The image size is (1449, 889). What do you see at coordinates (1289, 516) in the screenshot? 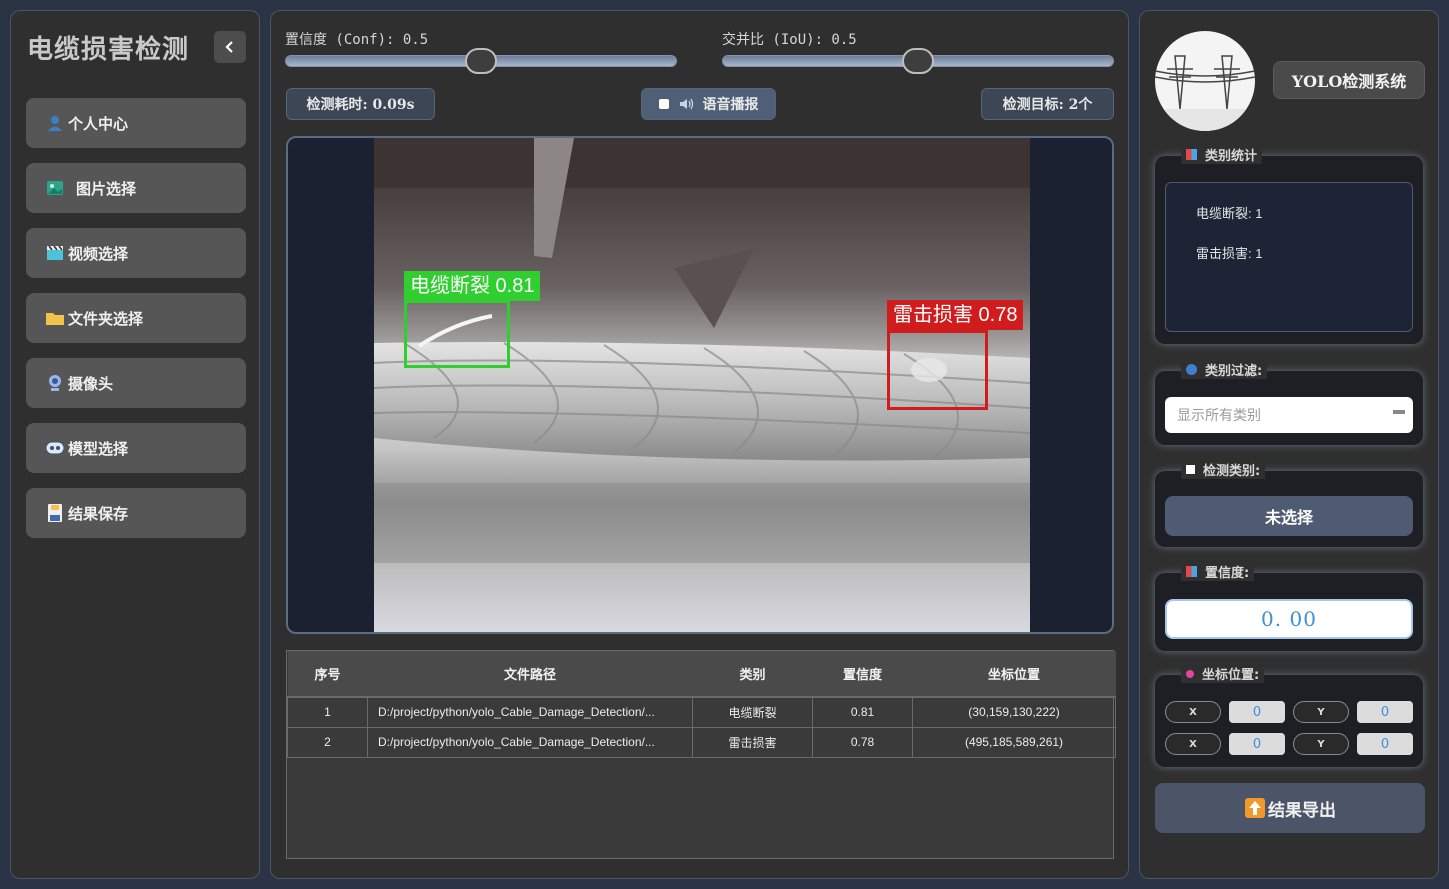
I see `detected-class-button: 未选择` at bounding box center [1289, 516].